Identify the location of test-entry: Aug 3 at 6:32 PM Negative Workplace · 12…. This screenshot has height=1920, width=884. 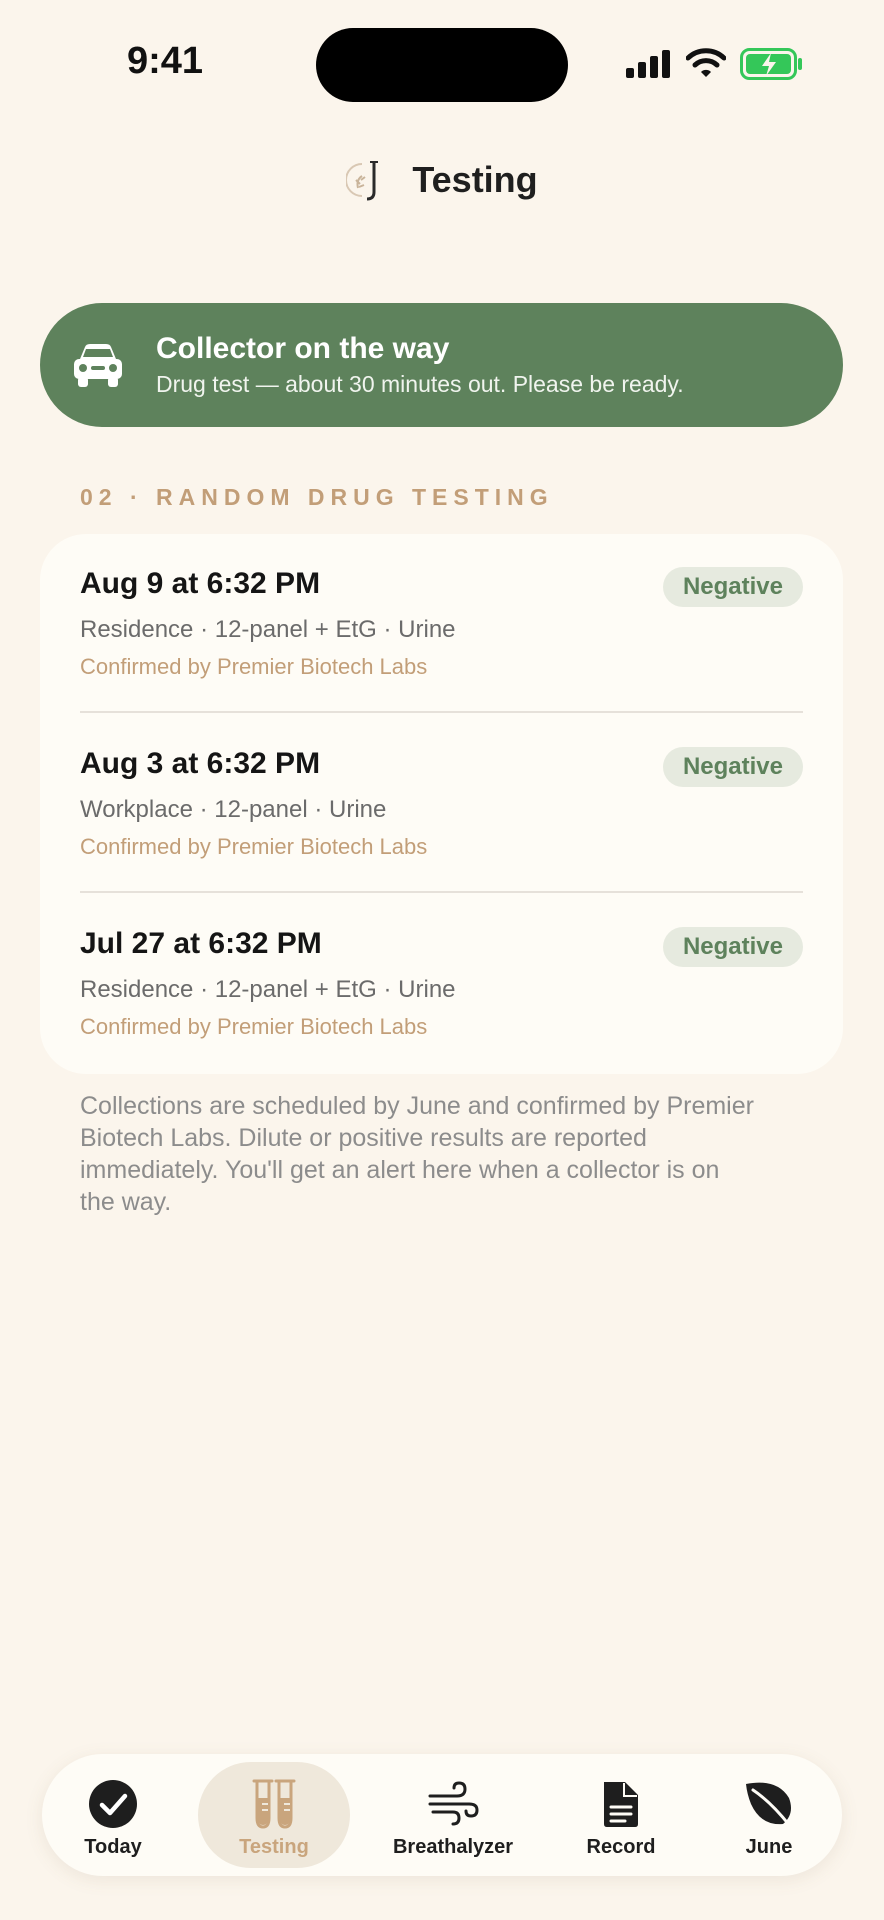
(441, 804).